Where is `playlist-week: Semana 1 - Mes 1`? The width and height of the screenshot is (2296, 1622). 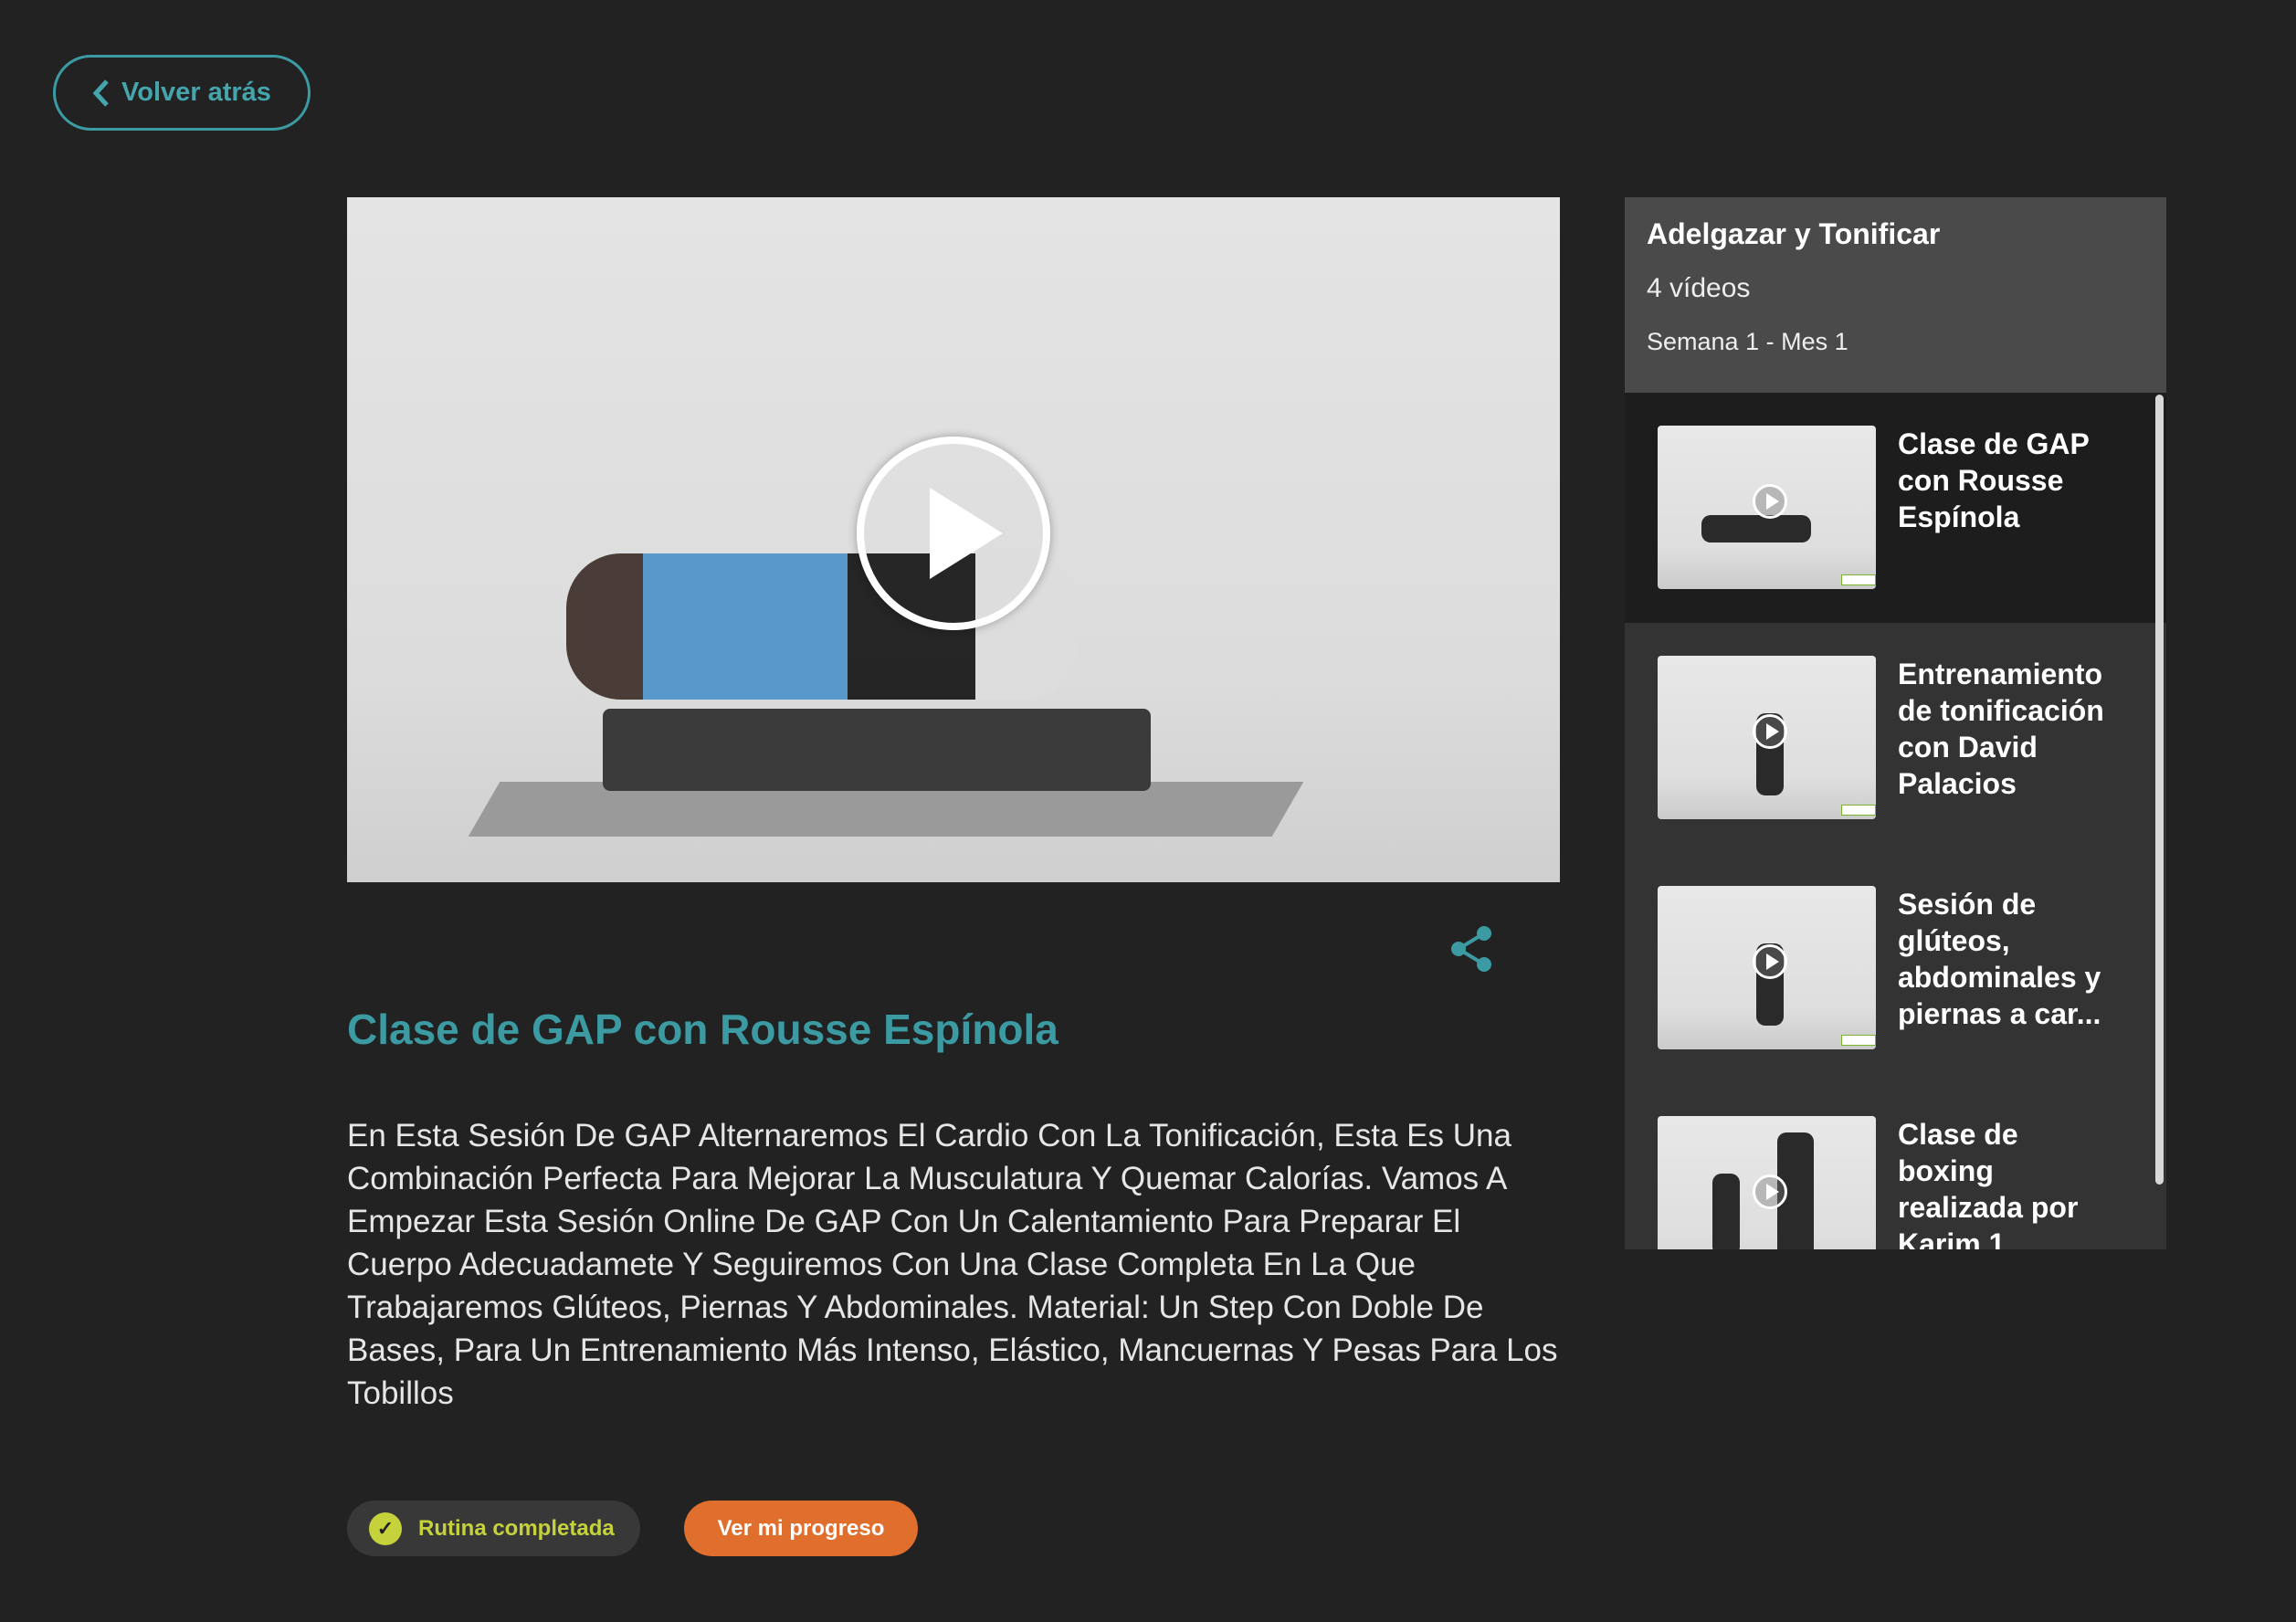
playlist-week: Semana 1 - Mes 1 is located at coordinates (1747, 341).